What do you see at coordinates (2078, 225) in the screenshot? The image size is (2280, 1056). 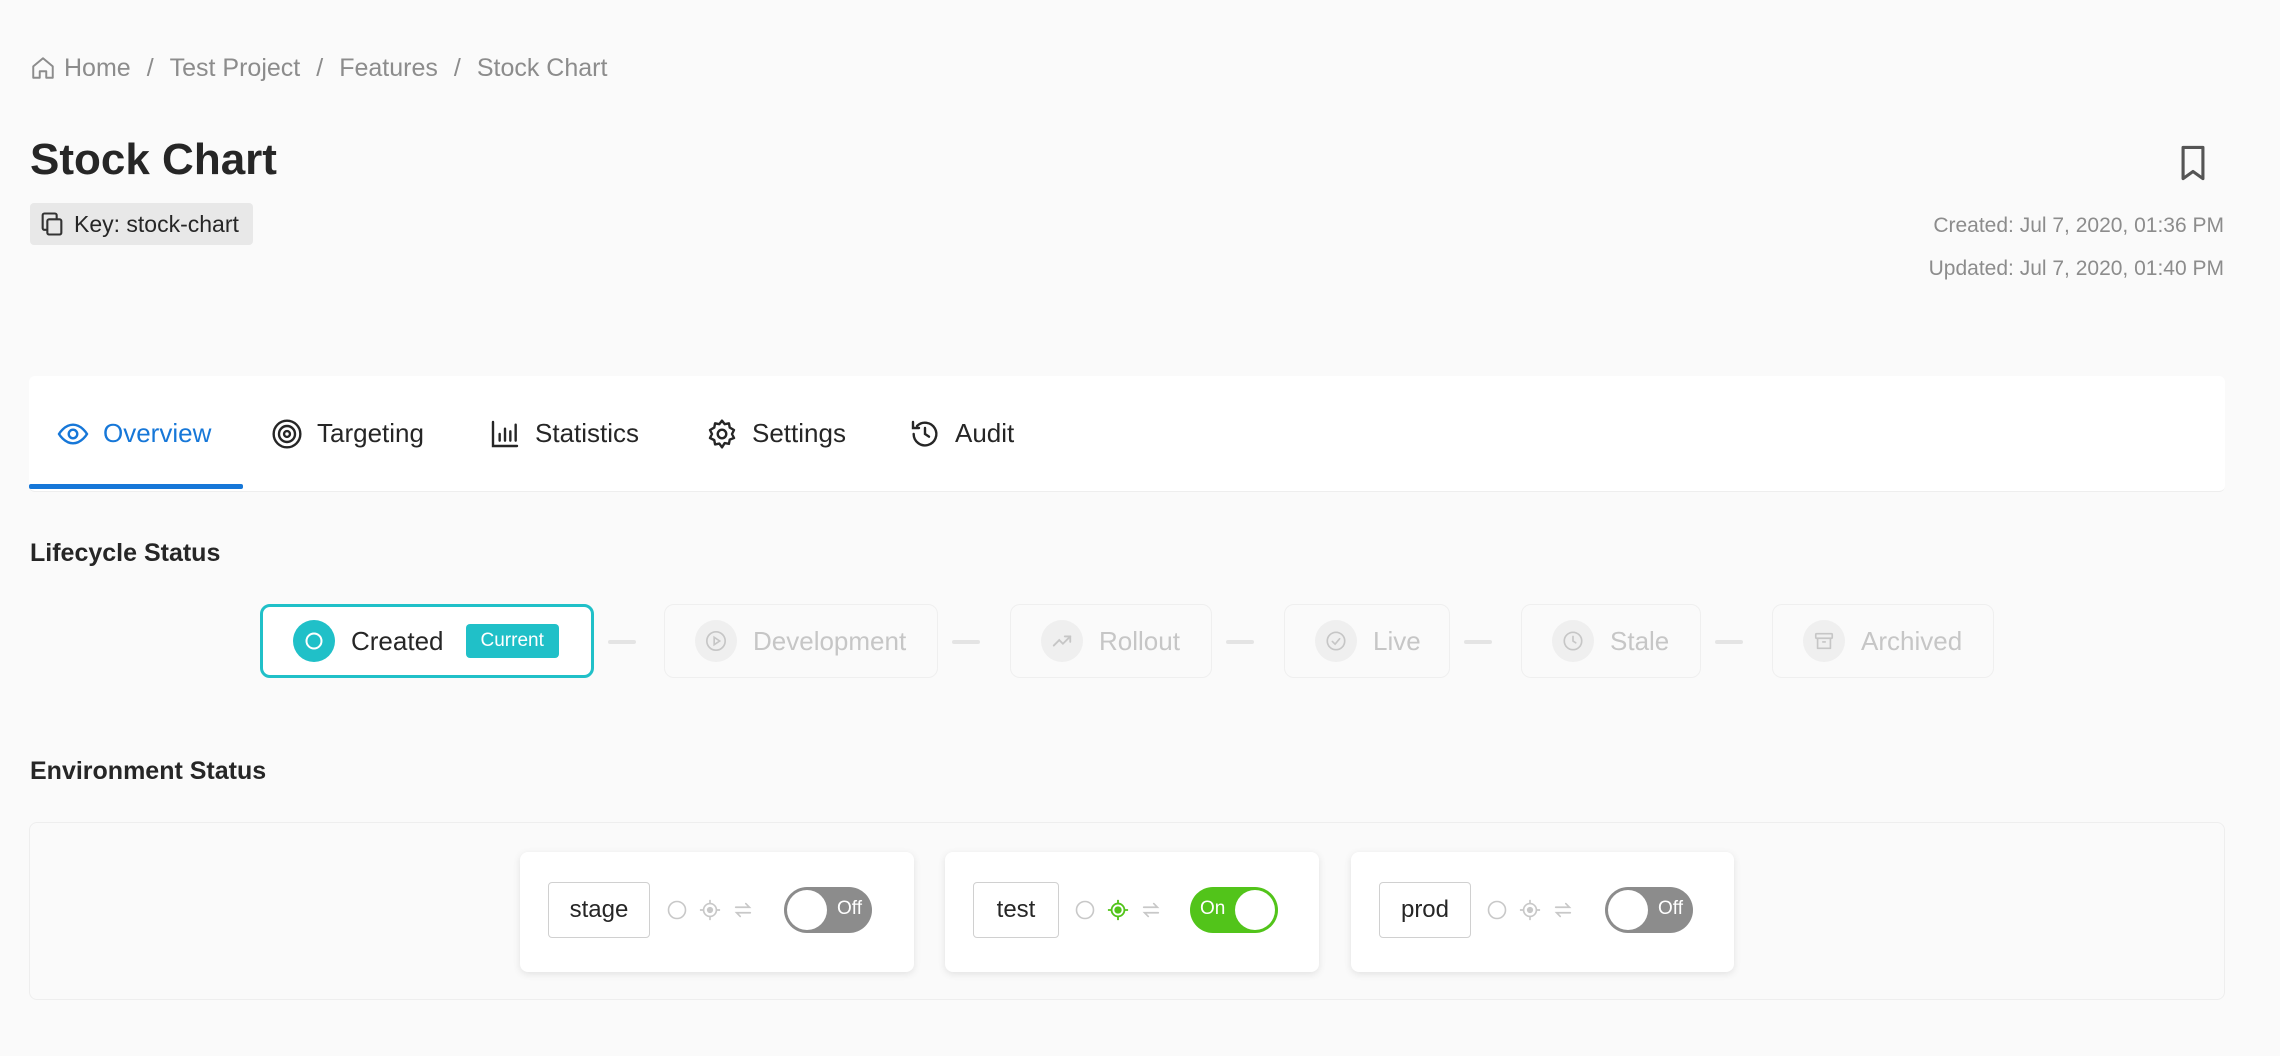 I see `created-timestamp: Created: Jul 7, 2020, 01:36 PM` at bounding box center [2078, 225].